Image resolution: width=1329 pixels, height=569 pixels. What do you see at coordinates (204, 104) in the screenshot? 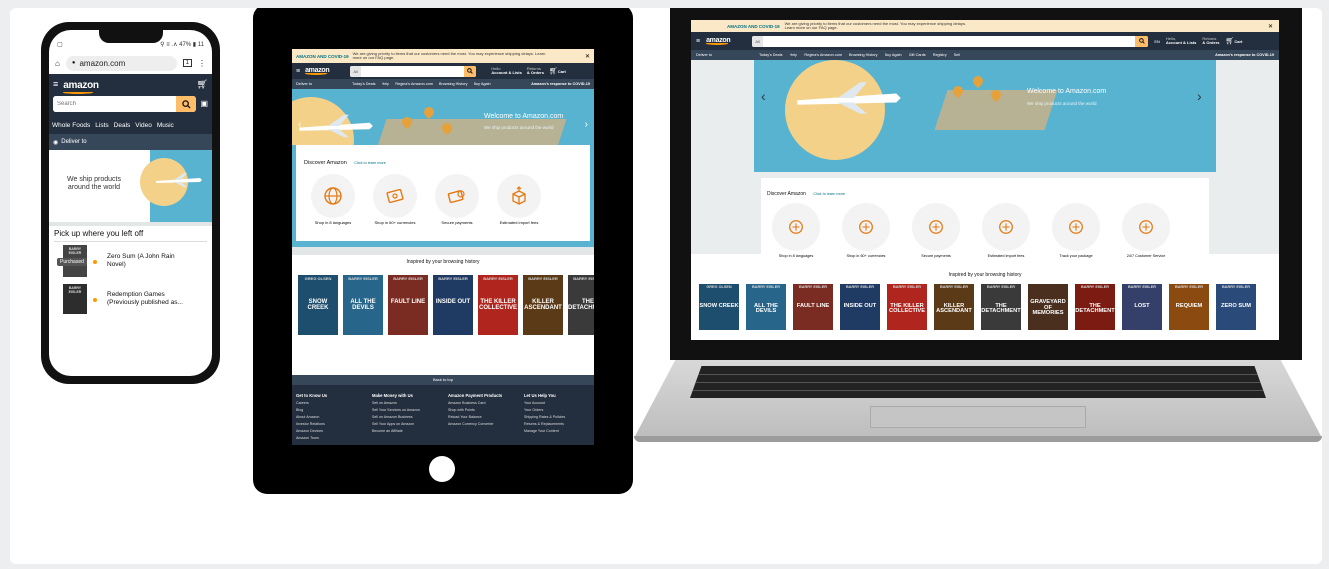
I see `camera-icon: ▣` at bounding box center [204, 104].